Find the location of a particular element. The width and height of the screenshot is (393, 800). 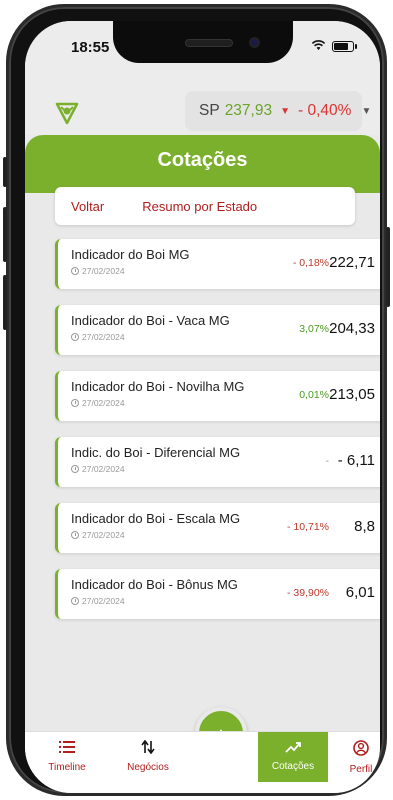

nav-cotacoes-label: Cotações is located at coordinates (293, 766).